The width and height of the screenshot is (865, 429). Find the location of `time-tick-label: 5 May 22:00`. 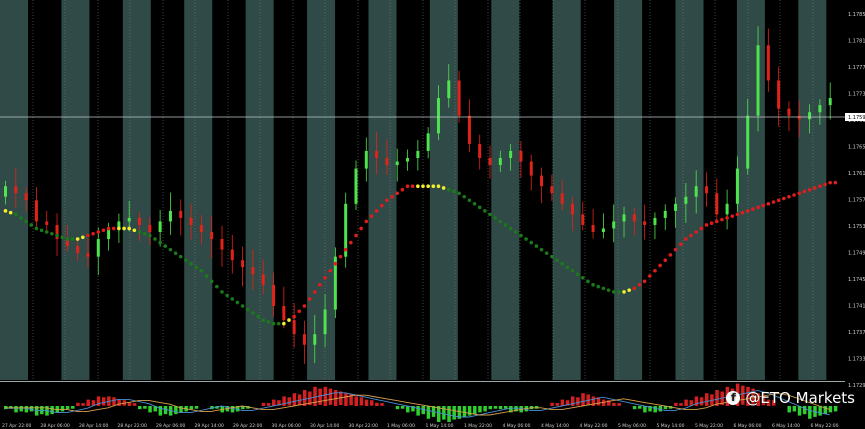

time-tick-label: 5 May 22:00 is located at coordinates (709, 426).